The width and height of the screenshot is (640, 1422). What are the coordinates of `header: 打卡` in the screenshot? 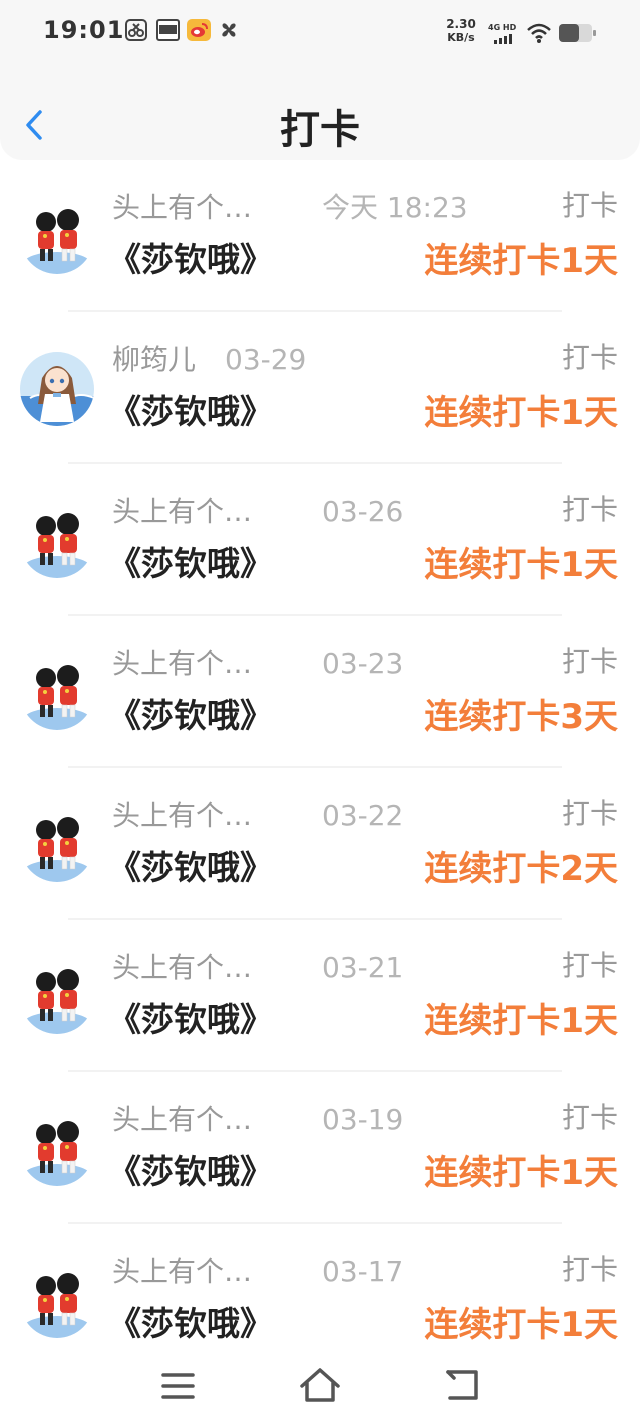 It's located at (320, 113).